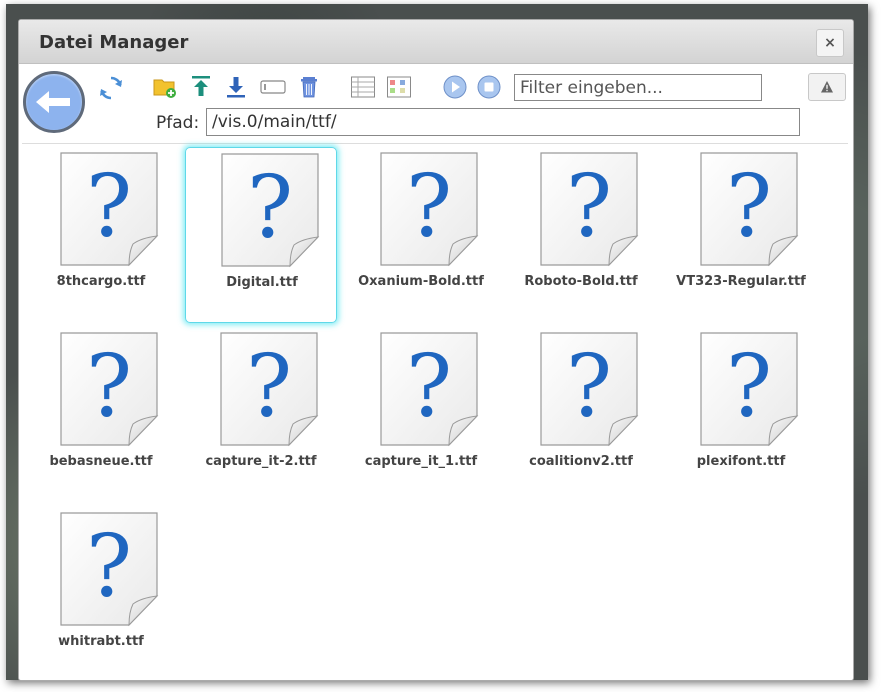 Image resolution: width=881 pixels, height=692 pixels. I want to click on file-name: capture_it_1.ttf, so click(421, 461).